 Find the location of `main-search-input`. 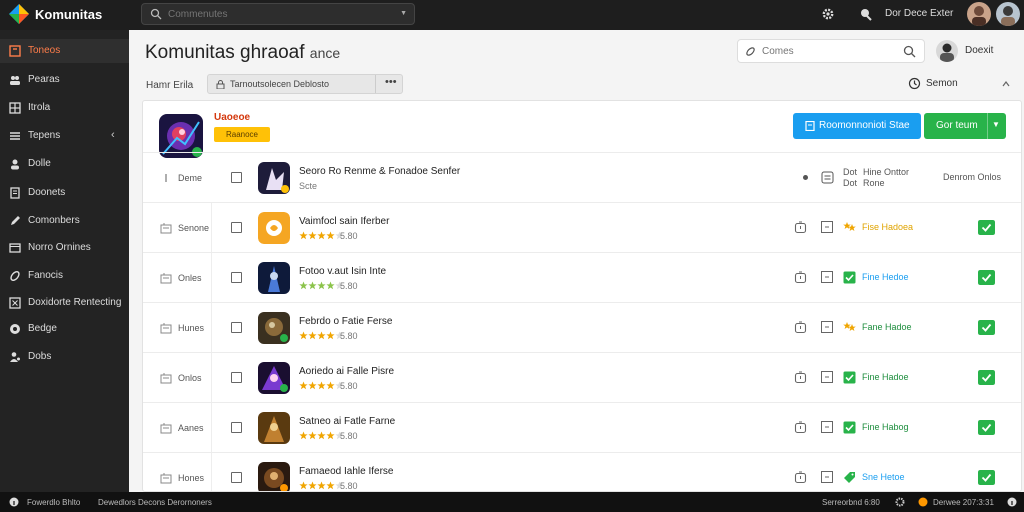

main-search-input is located at coordinates (832, 51).